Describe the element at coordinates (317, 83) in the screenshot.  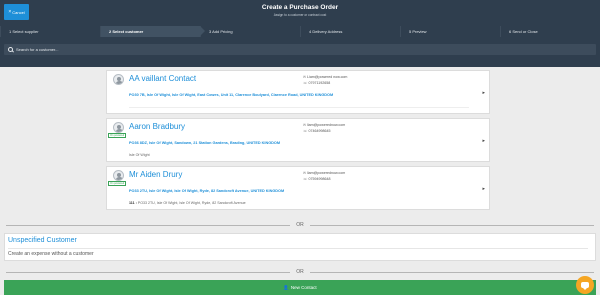
I see `customer-phone: ☏07971192658` at that location.